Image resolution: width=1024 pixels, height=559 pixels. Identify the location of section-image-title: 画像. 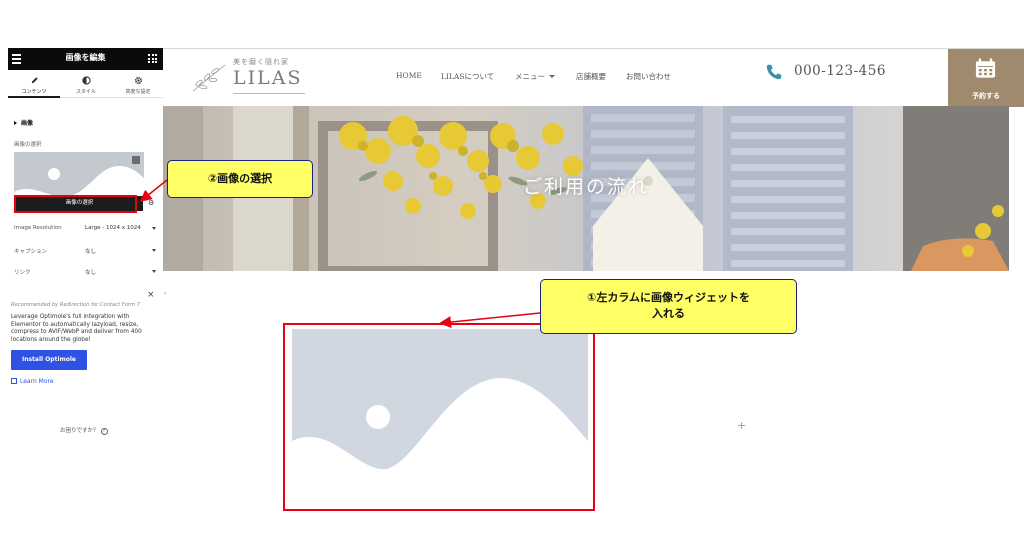
(27, 123).